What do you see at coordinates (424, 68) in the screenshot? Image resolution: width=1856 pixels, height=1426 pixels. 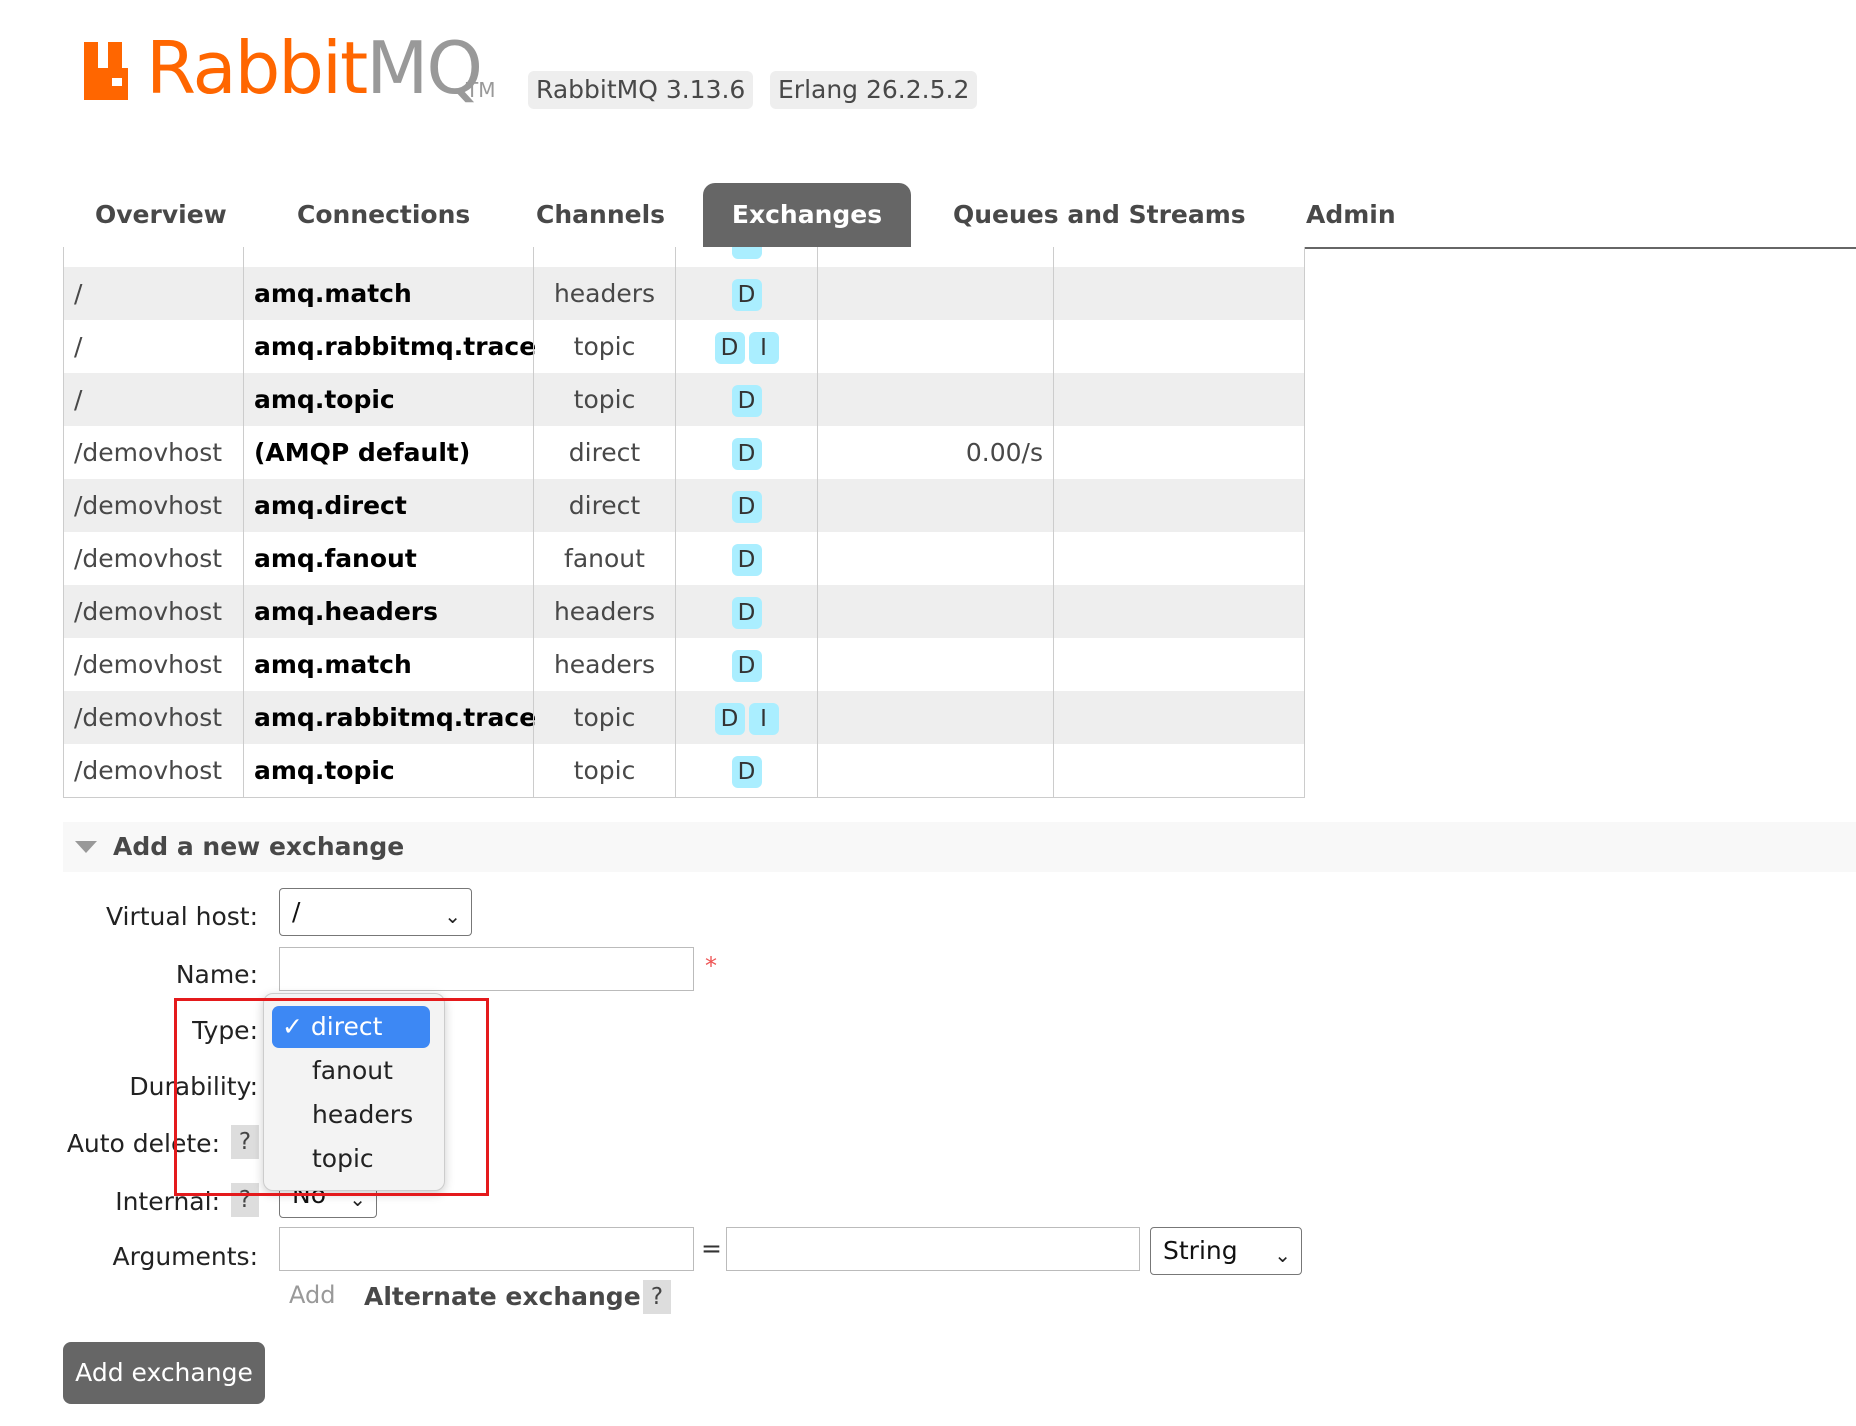 I see `logo-text-mq: MQ` at bounding box center [424, 68].